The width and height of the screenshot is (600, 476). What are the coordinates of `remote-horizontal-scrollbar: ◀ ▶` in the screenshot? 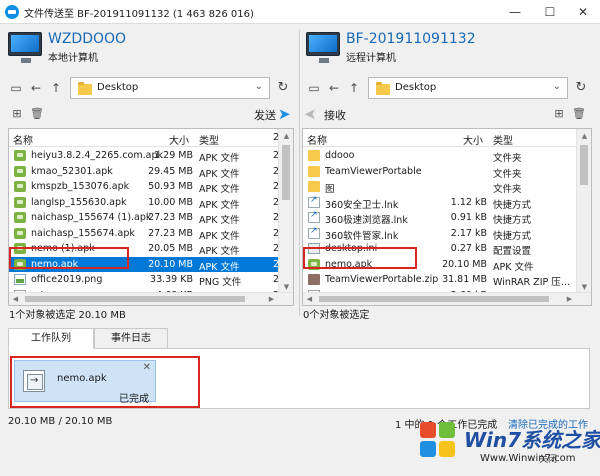 It's located at (447, 298).